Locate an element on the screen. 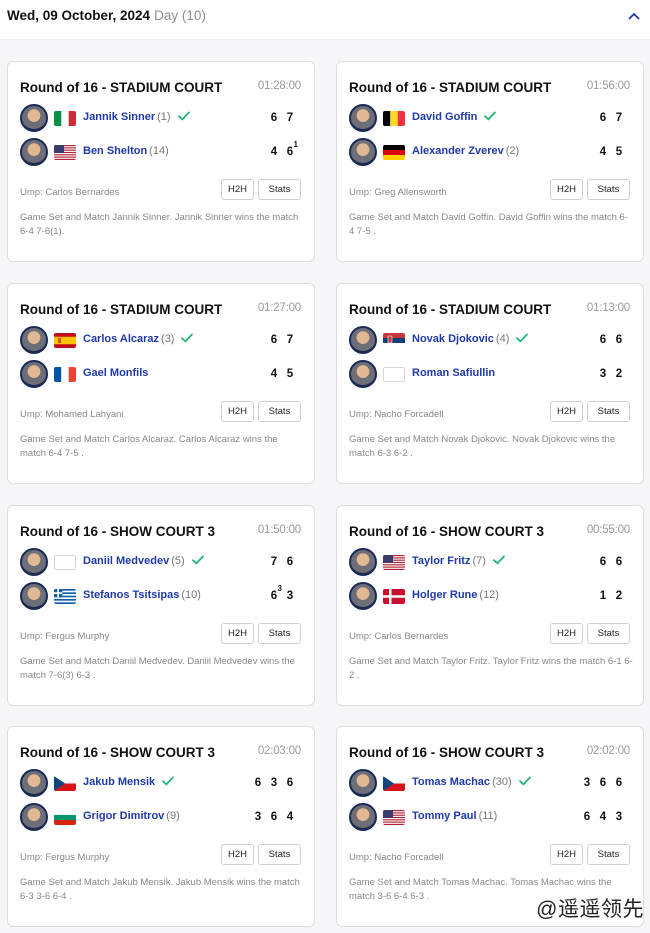  player-name-link: Tommy Paul (11) is located at coordinates (454, 816).